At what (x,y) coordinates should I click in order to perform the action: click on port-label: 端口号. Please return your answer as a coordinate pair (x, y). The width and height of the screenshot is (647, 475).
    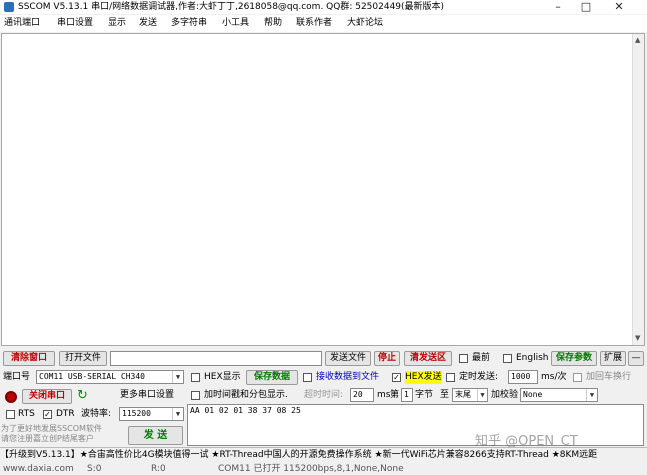
    Looking at the image, I should click on (17, 377).